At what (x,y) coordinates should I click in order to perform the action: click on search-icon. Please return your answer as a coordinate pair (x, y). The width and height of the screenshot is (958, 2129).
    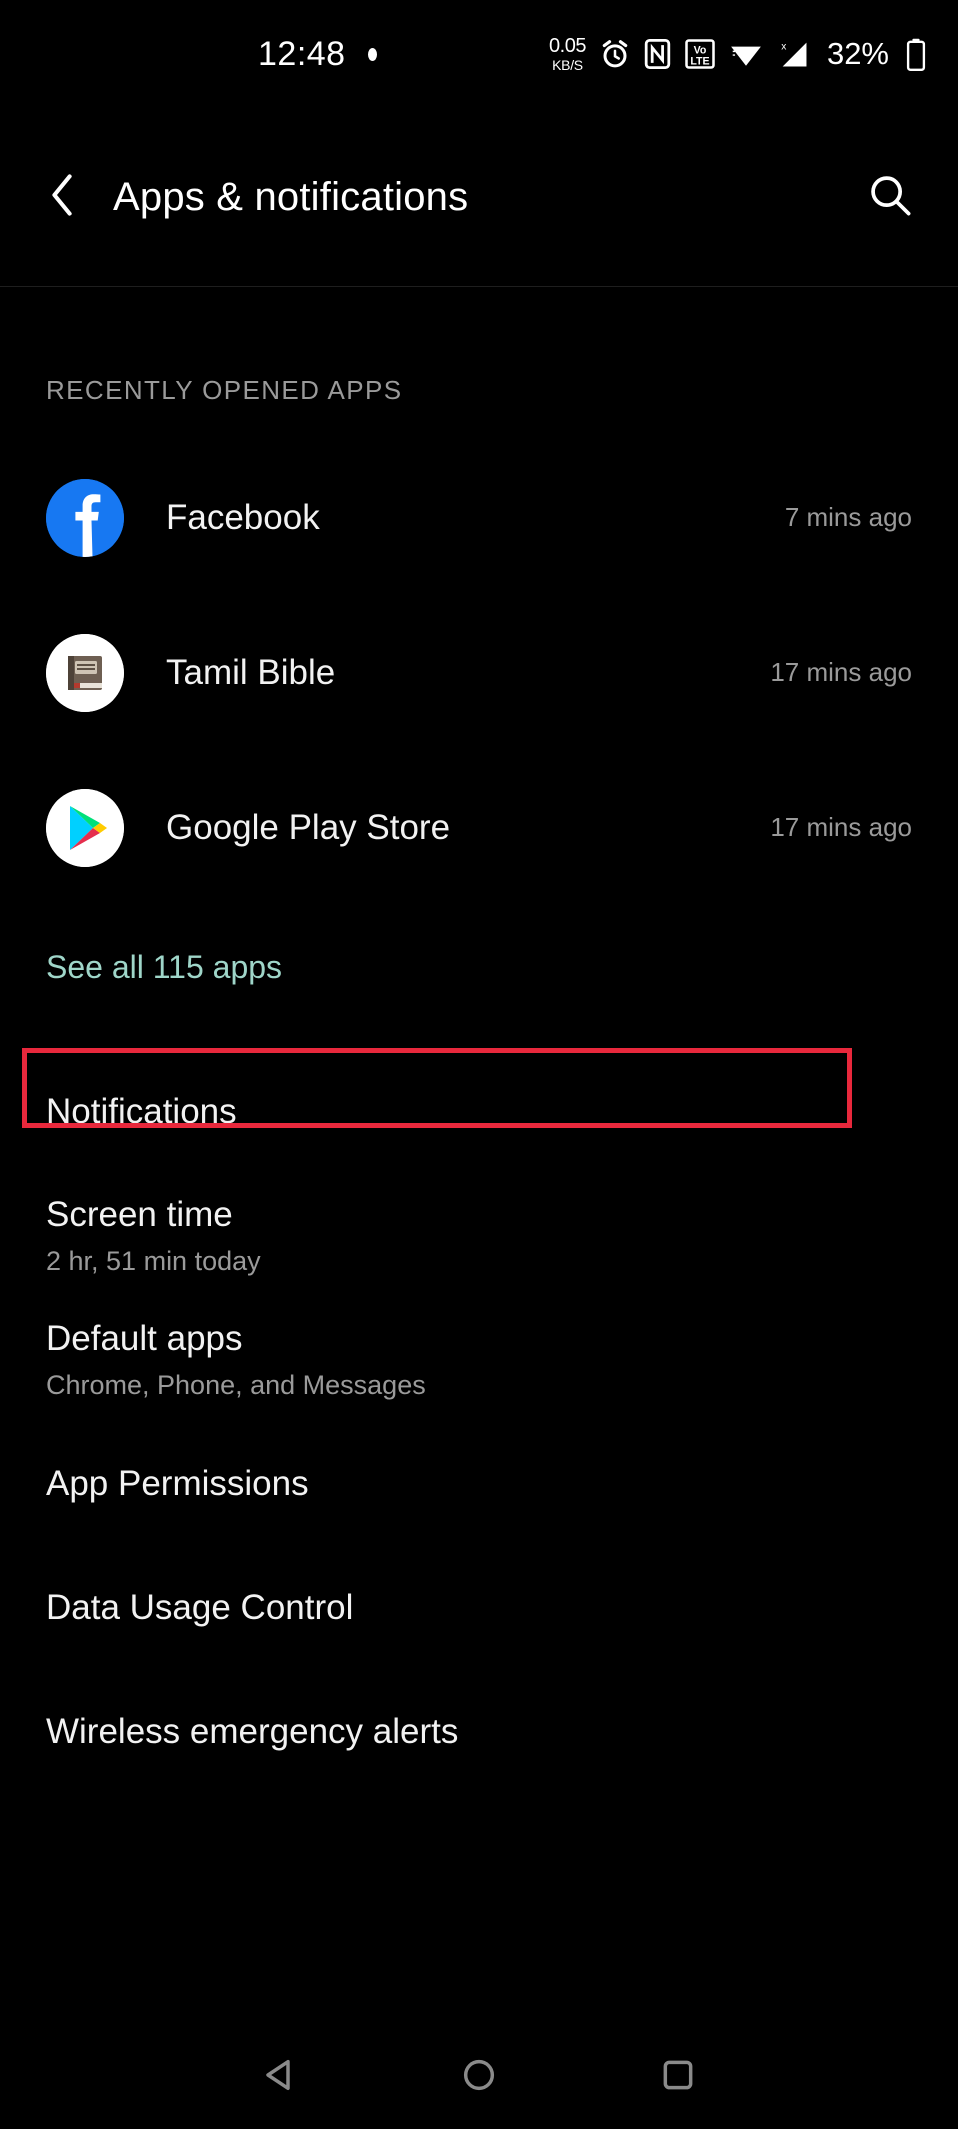
    Looking at the image, I should click on (890, 197).